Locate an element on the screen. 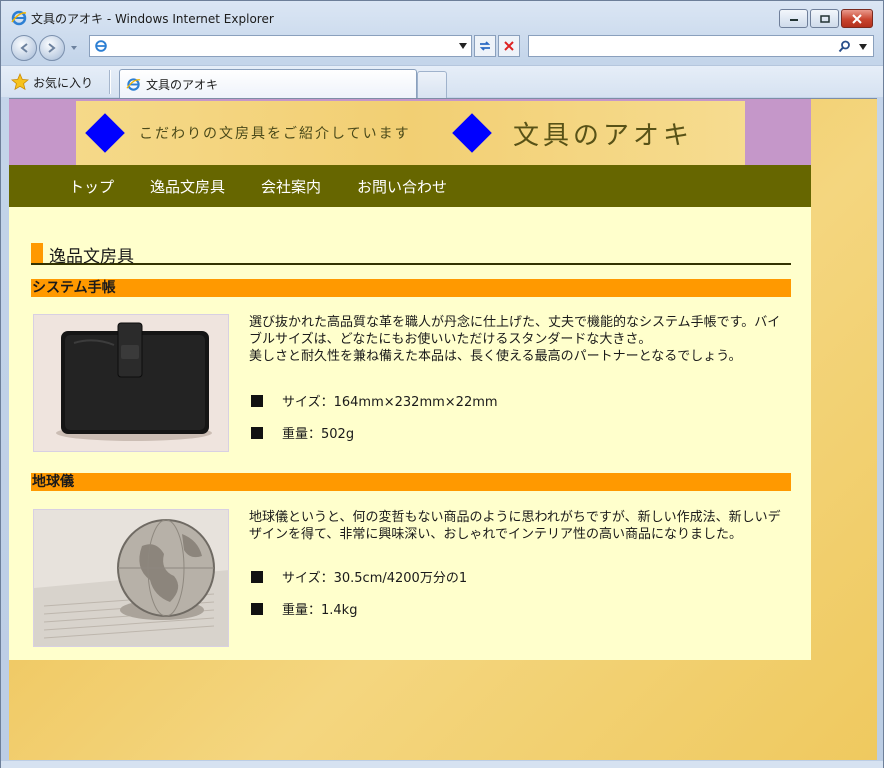 This screenshot has width=884, height=768. section-heading: 逸品文房具 is located at coordinates (411, 254).